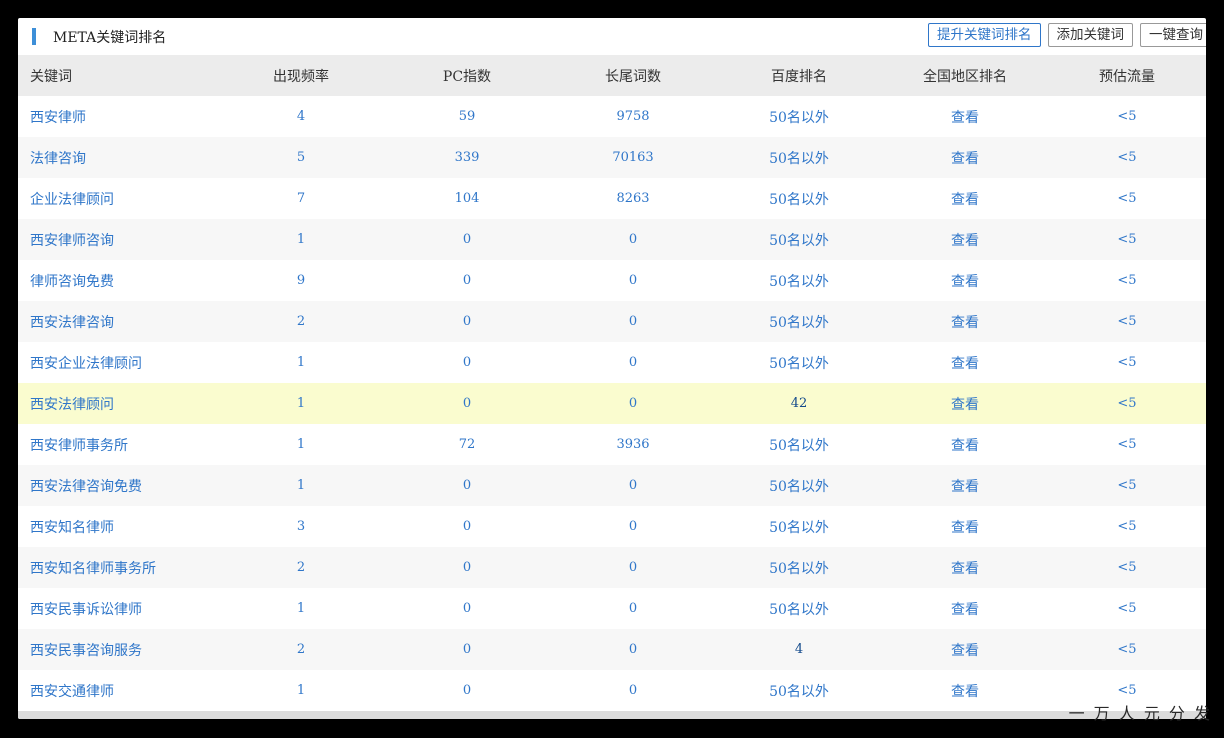  I want to click on horizontal-scrollbar, so click(612, 715).